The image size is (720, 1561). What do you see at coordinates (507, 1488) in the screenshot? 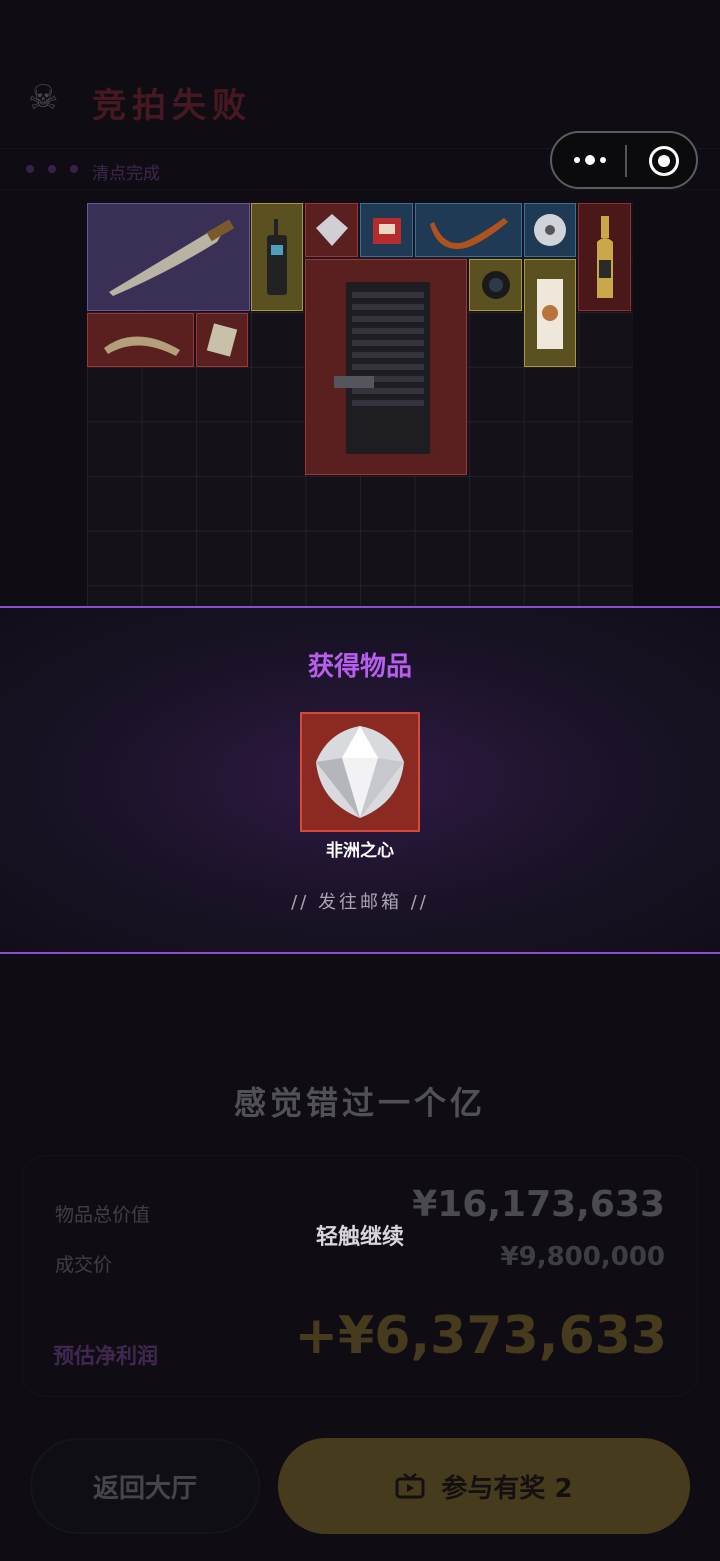
I see `join-reward-label: 参与有奖 2` at bounding box center [507, 1488].